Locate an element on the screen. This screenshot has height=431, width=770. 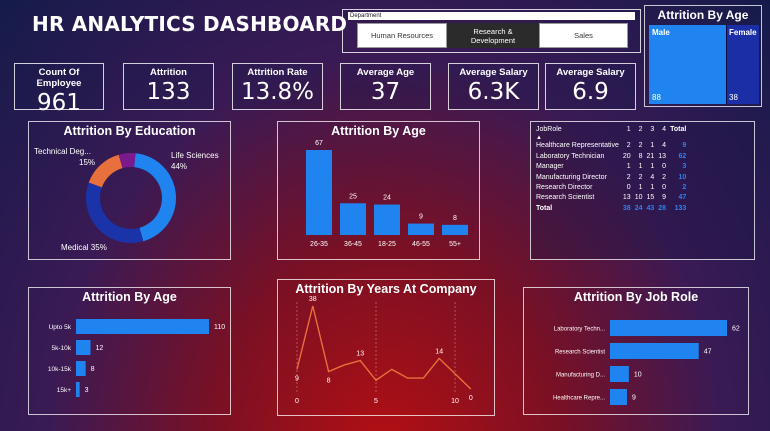
table-row: Laboratory Technician 20 8 21 13 62 is located at coordinates (611, 156).